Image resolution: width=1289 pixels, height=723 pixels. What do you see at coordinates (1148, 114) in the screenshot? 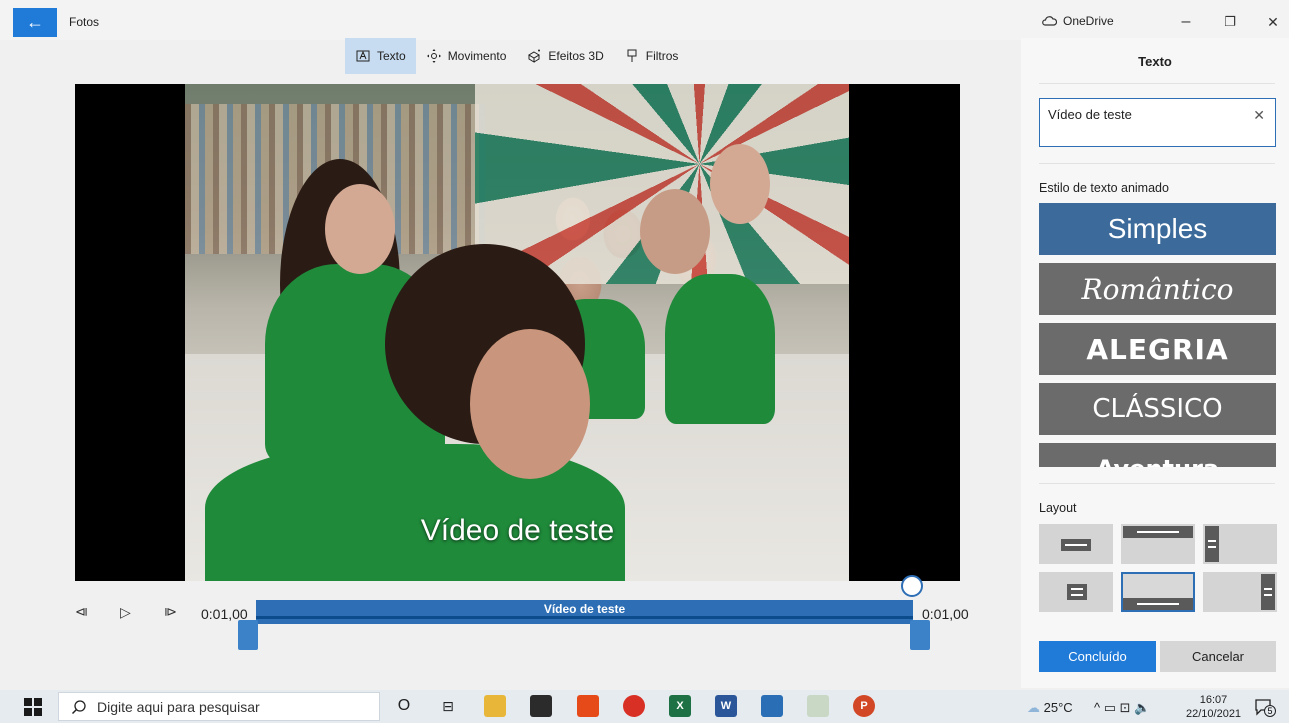
I see `text-input` at bounding box center [1148, 114].